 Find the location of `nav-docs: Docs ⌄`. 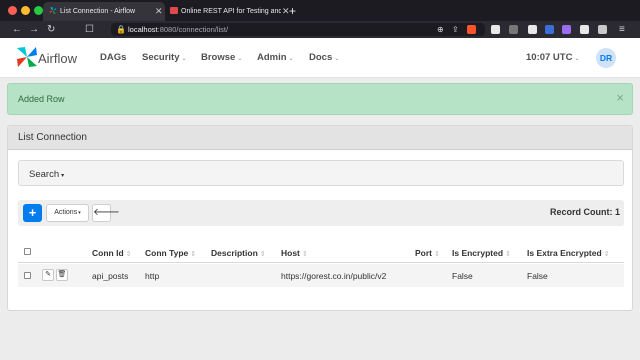

nav-docs: Docs ⌄ is located at coordinates (324, 57).